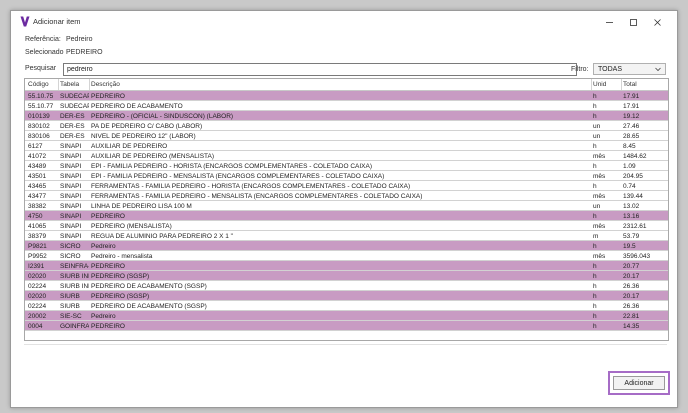  Describe the element at coordinates (346, 246) in the screenshot. I see `table-row: P9821 SICRO Pedreiro h 19.5` at that location.